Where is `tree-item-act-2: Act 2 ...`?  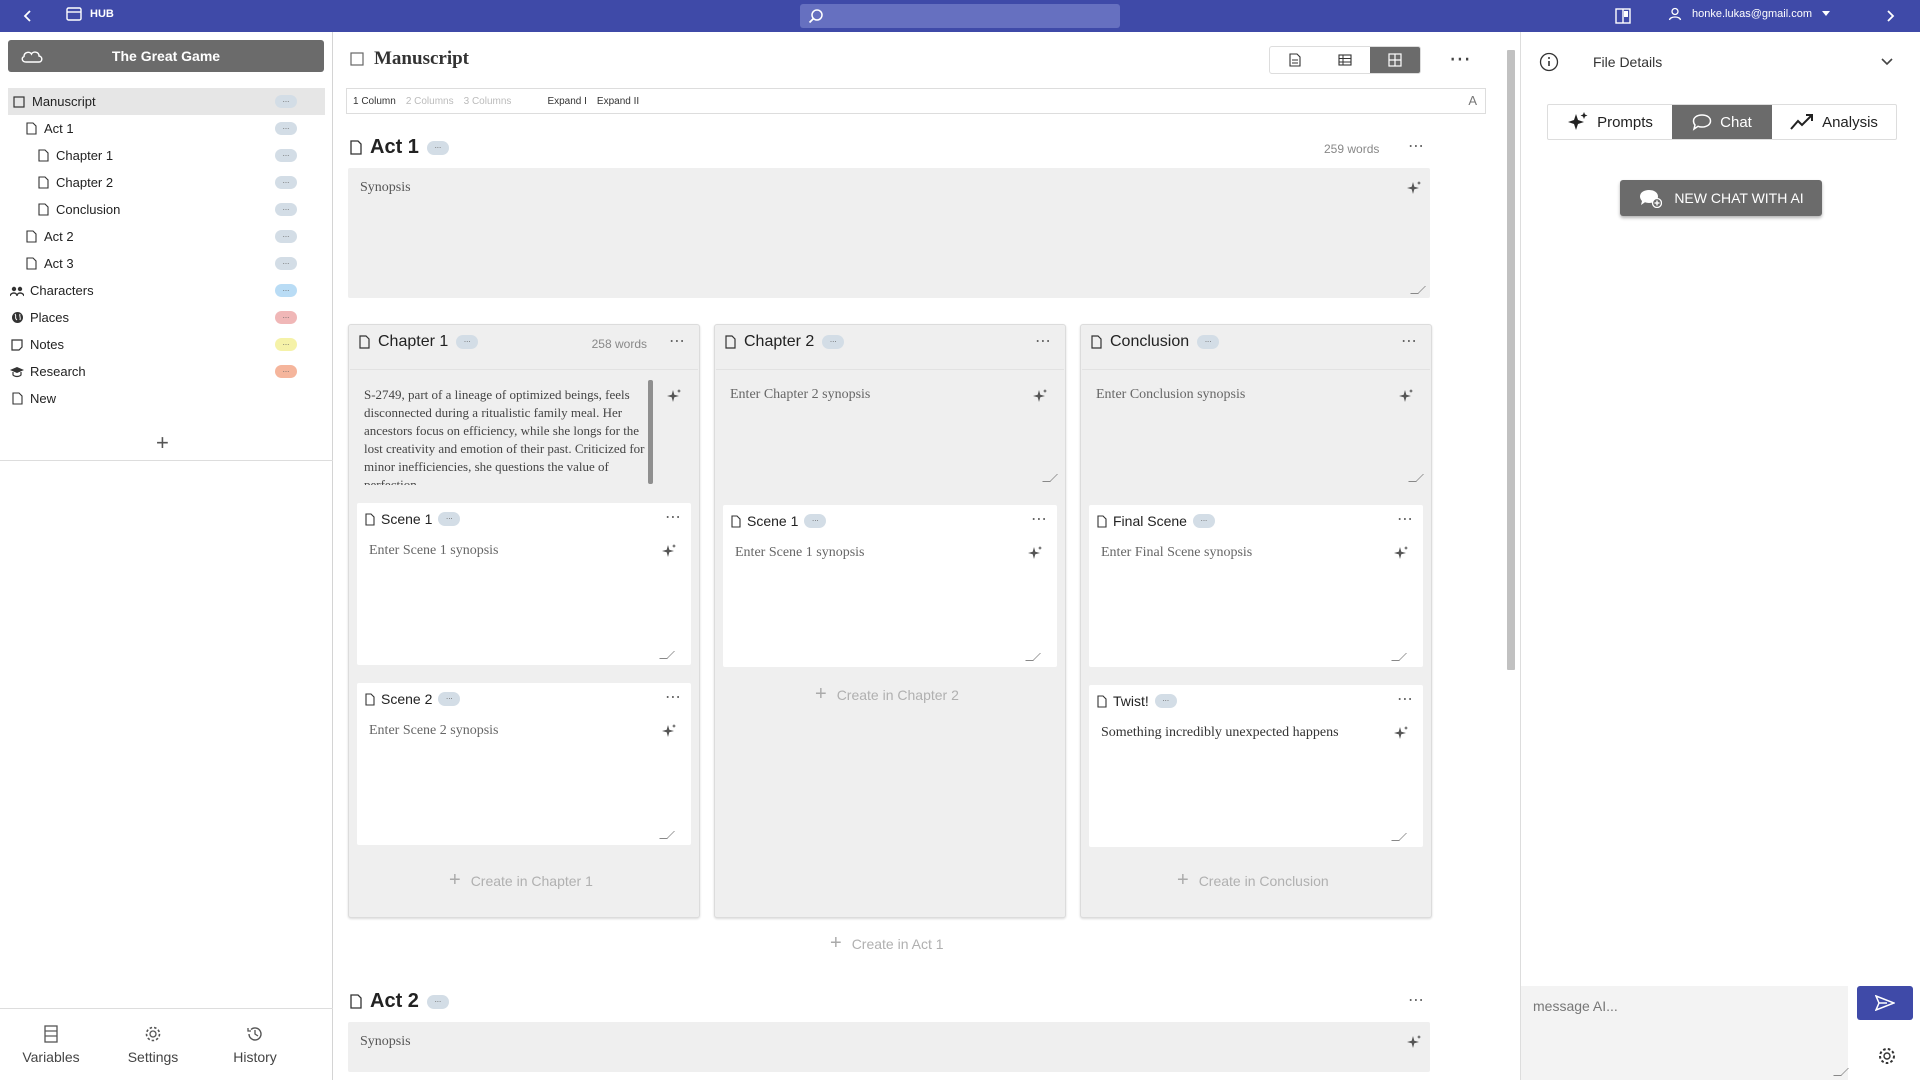 tree-item-act-2: Act 2 ... is located at coordinates (166, 236).